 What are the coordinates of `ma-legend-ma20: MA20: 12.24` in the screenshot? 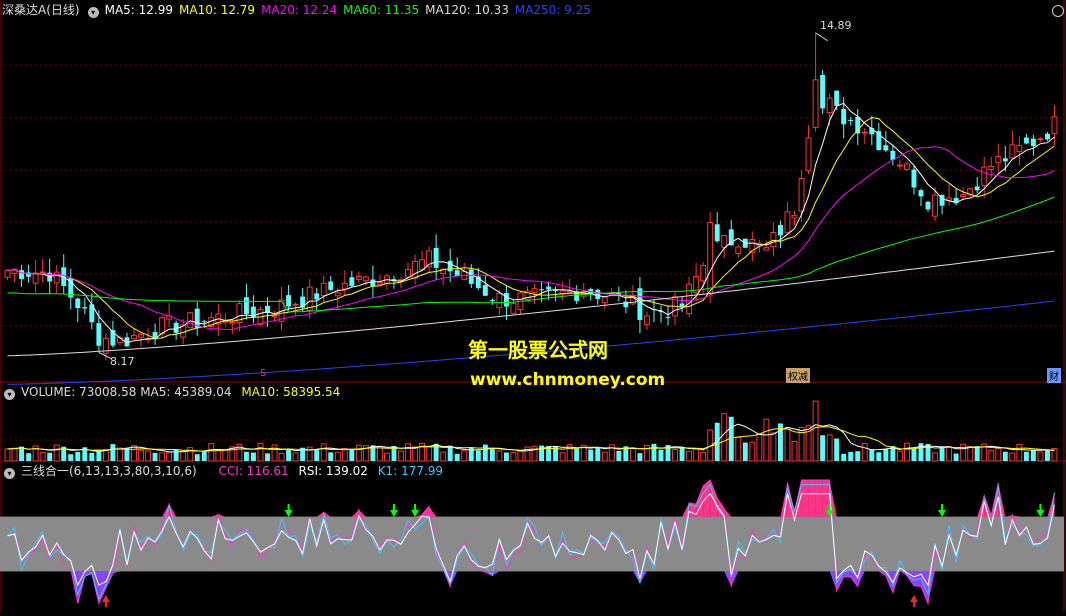 It's located at (299, 10).